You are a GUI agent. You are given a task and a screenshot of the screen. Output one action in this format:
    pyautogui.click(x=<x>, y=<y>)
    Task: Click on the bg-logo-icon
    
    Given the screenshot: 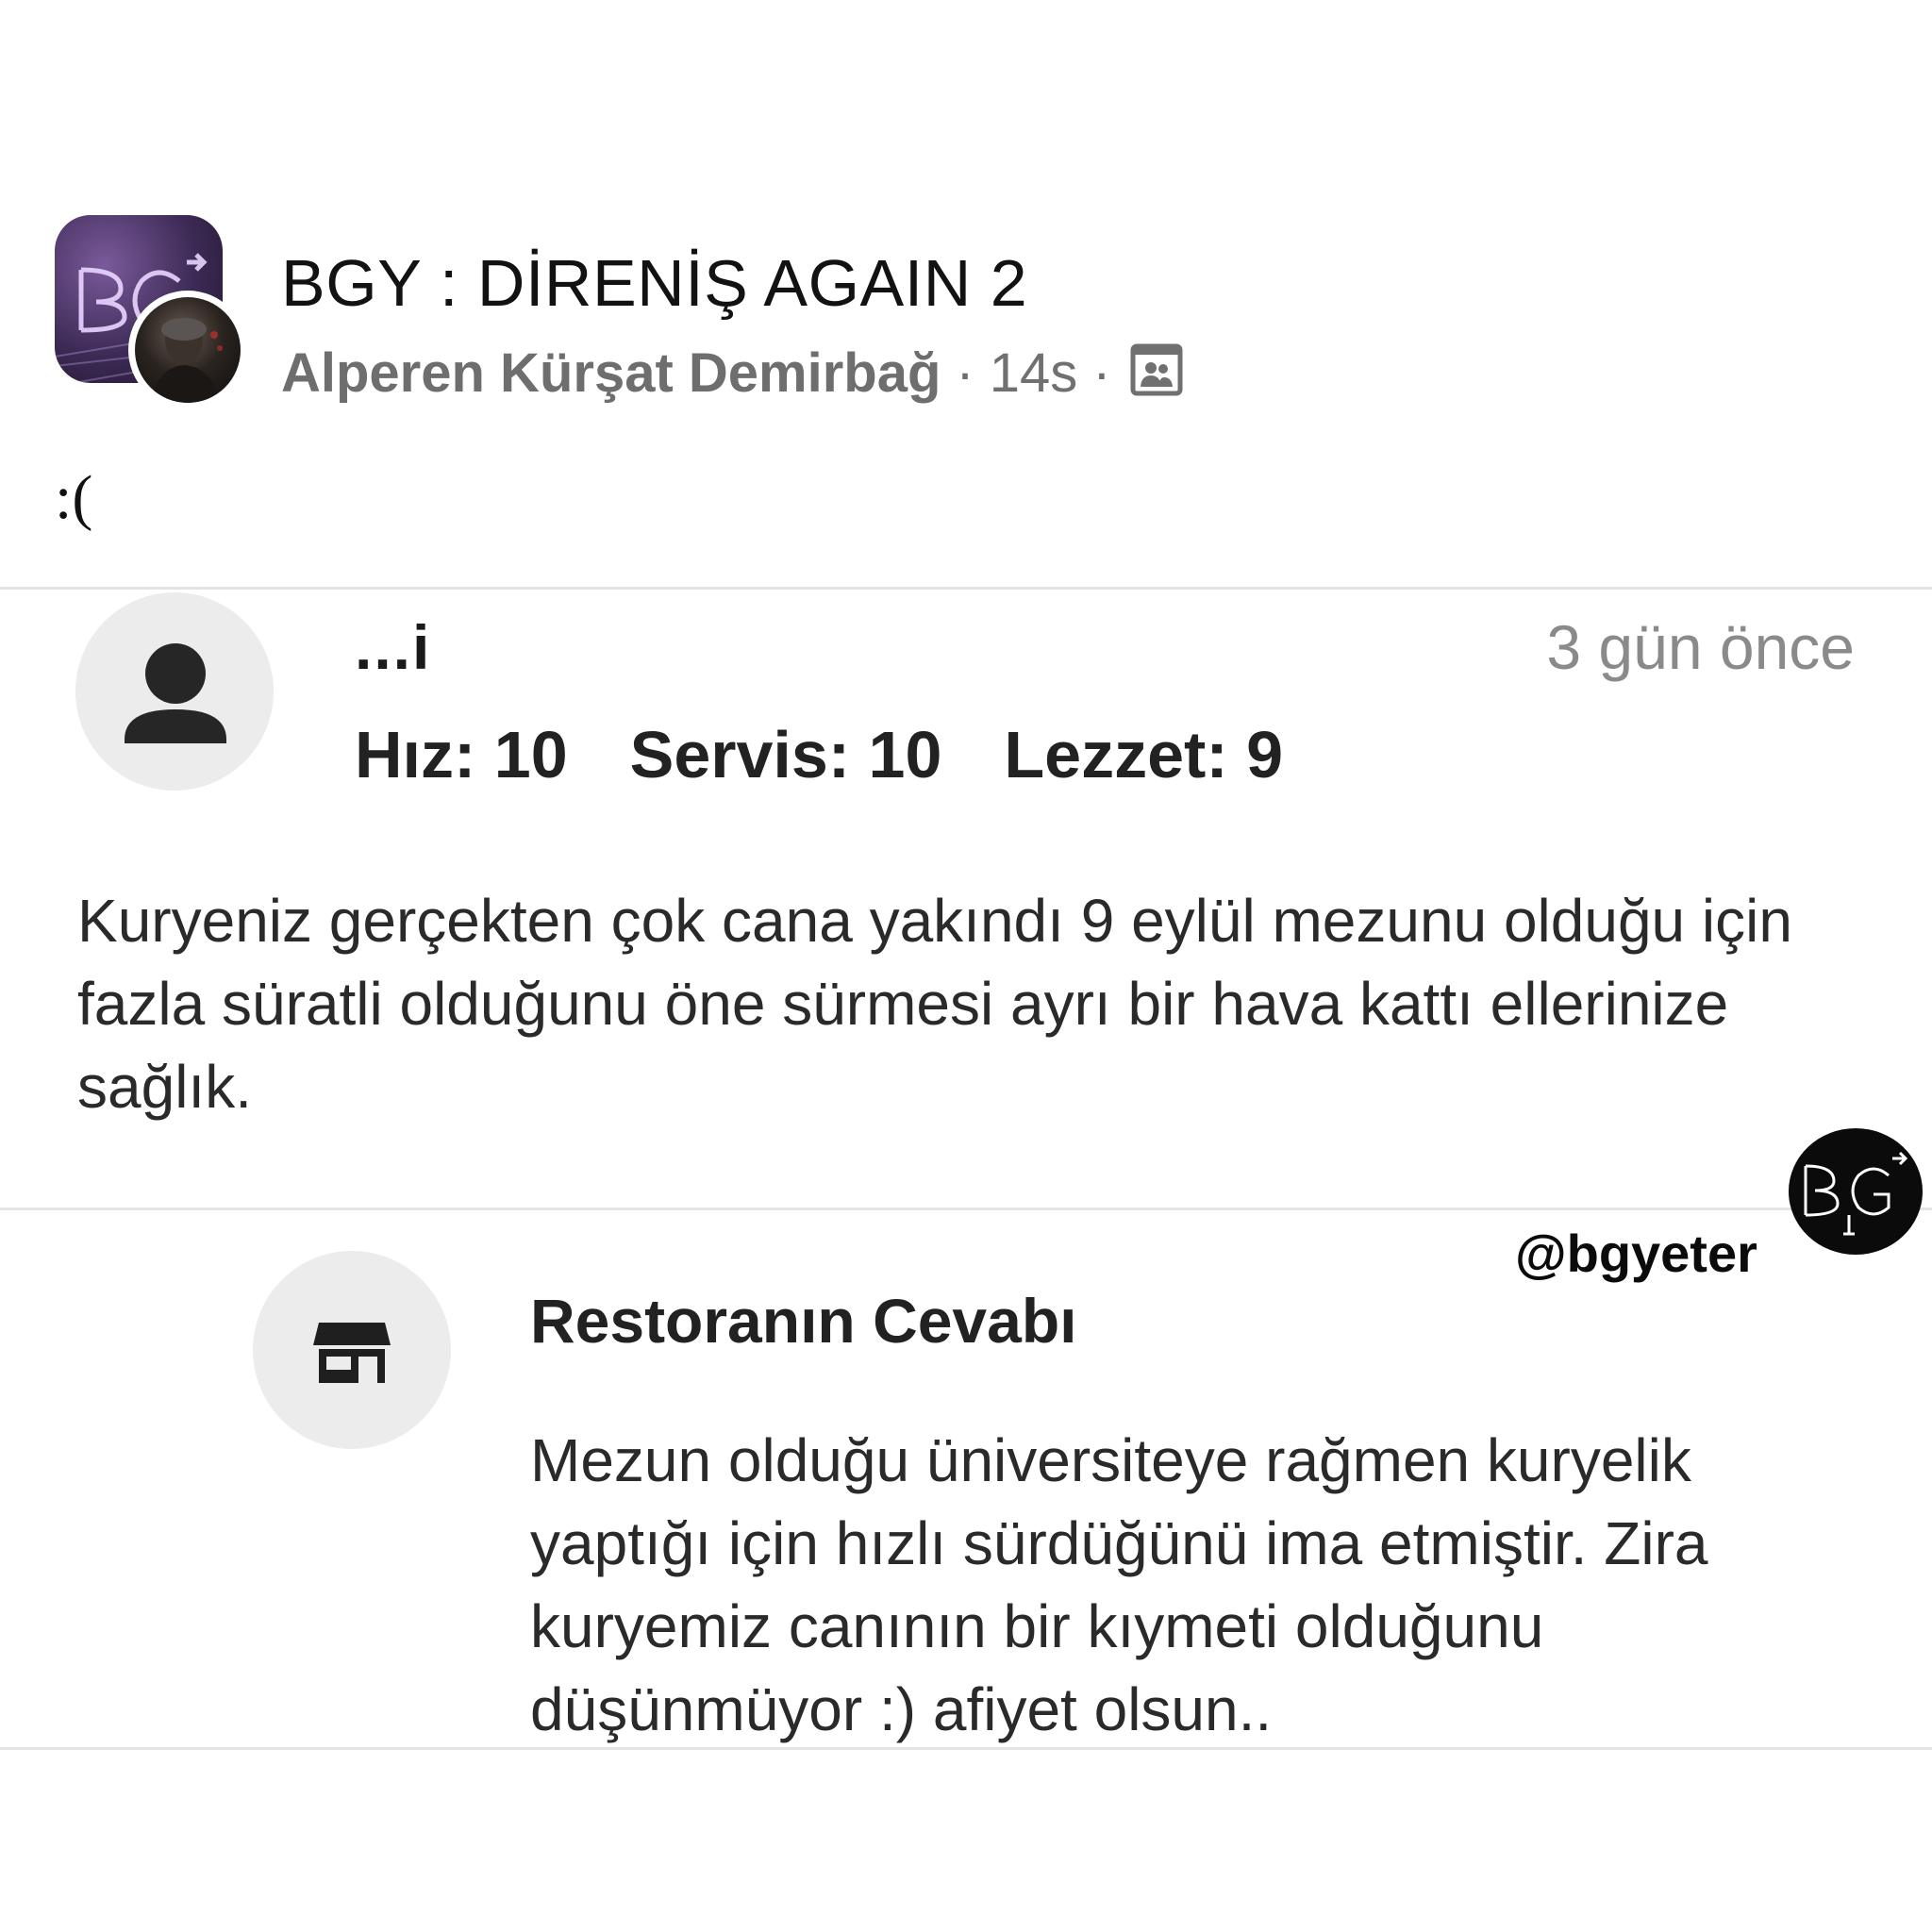 What is the action you would take?
    pyautogui.click(x=1856, y=1194)
    